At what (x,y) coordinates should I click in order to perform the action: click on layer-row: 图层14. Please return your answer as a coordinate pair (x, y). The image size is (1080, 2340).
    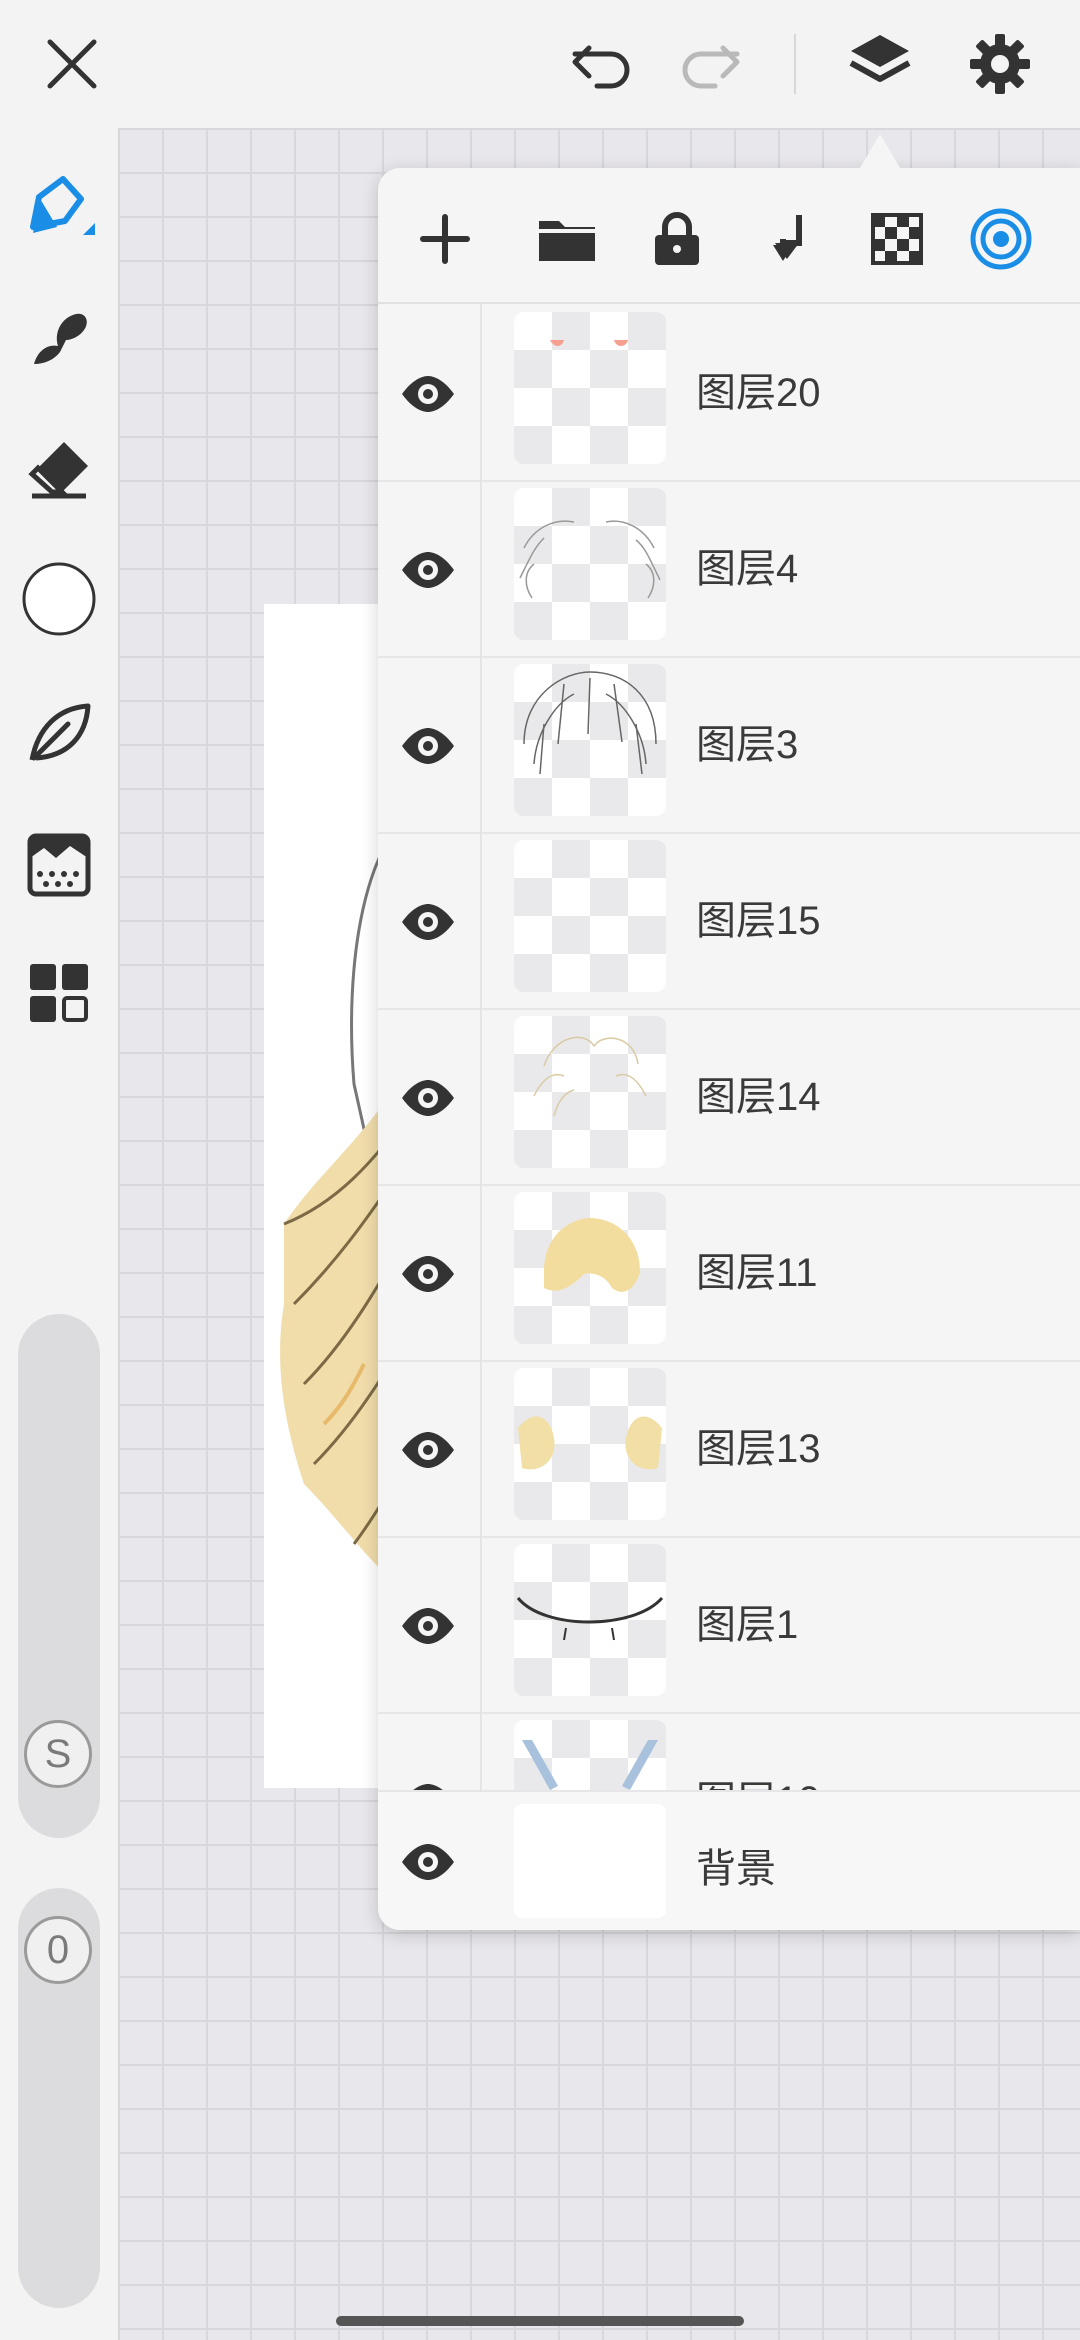
    Looking at the image, I should click on (729, 1097).